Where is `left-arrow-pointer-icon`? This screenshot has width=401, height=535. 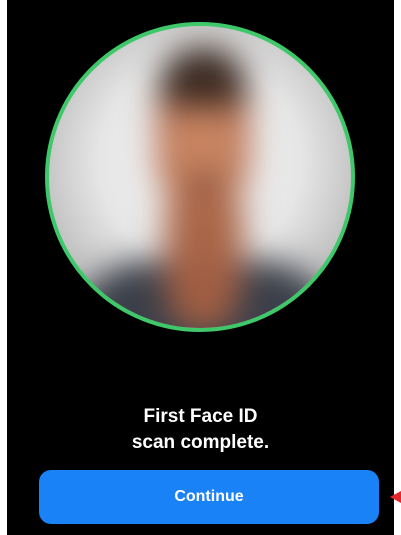 left-arrow-pointer-icon is located at coordinates (395, 497).